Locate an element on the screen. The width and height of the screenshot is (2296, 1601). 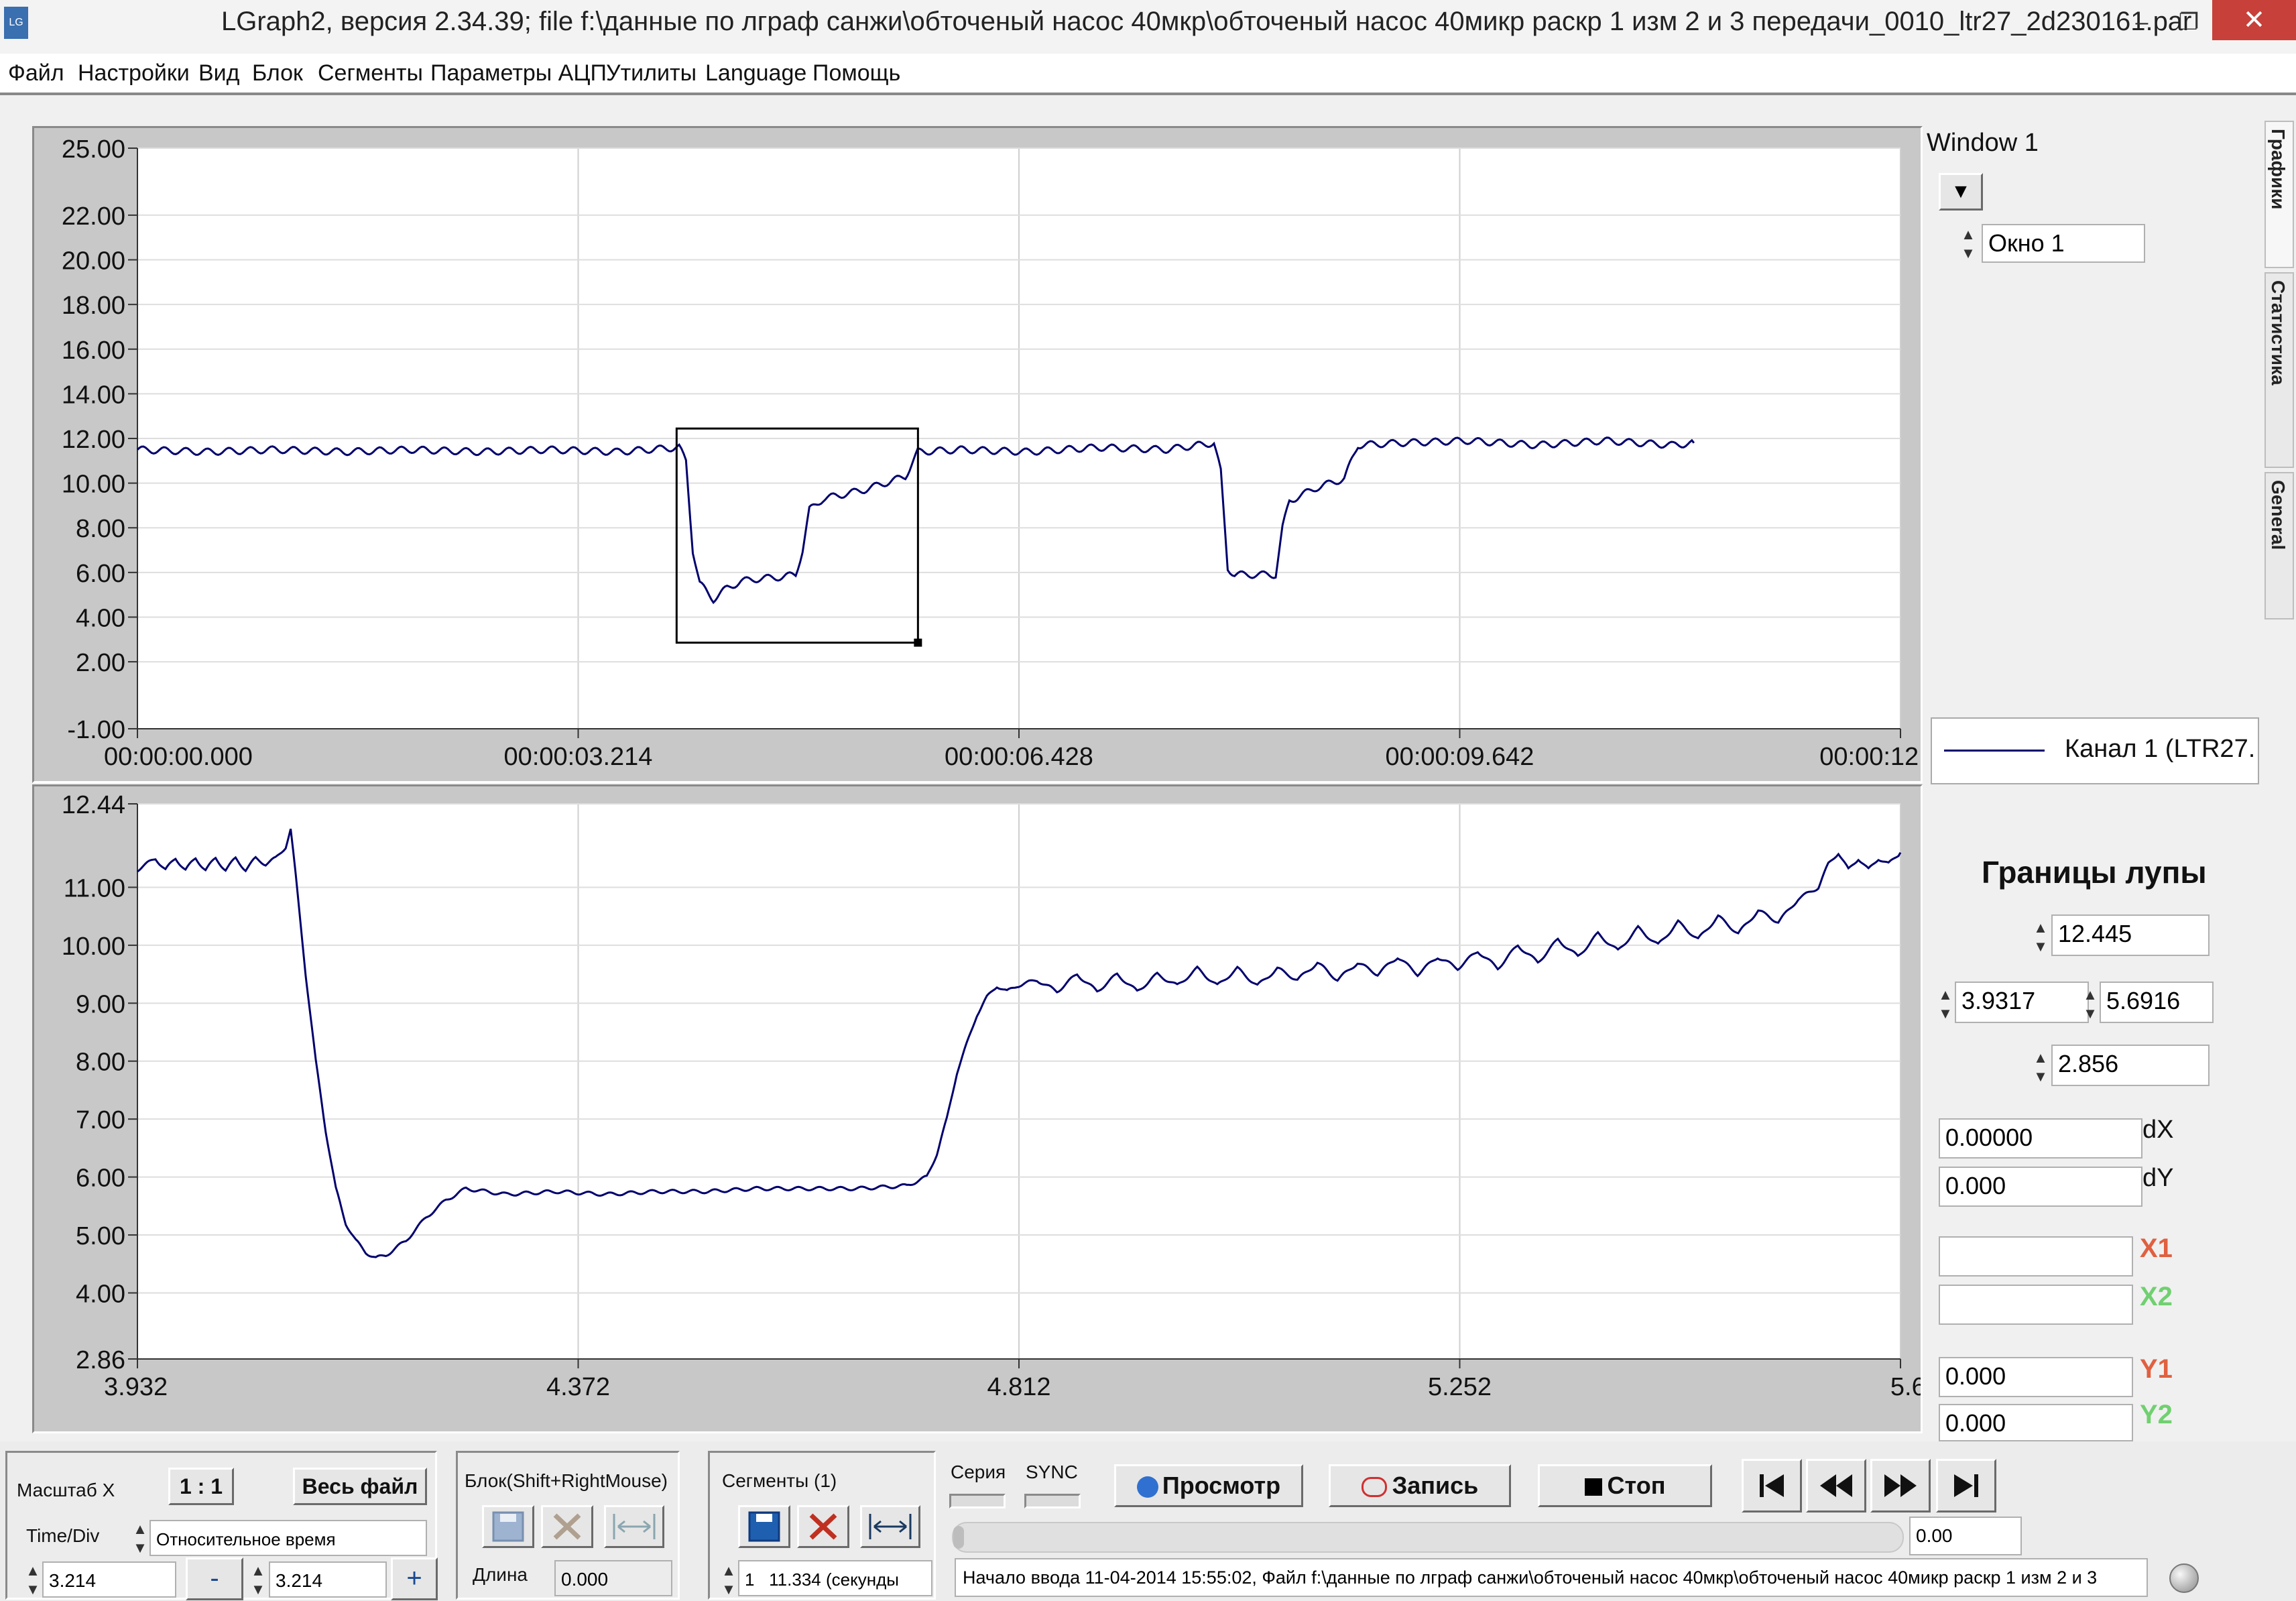
zoom-bottom-field: 2.856 is located at coordinates (2130, 1065).